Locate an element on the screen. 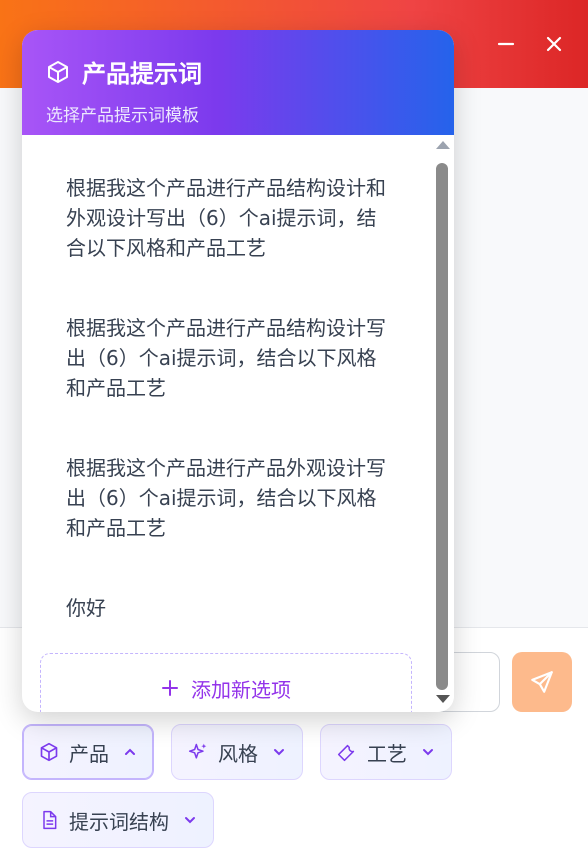 This screenshot has width=588, height=867. add-option-label: 添加新选项 is located at coordinates (241, 689).